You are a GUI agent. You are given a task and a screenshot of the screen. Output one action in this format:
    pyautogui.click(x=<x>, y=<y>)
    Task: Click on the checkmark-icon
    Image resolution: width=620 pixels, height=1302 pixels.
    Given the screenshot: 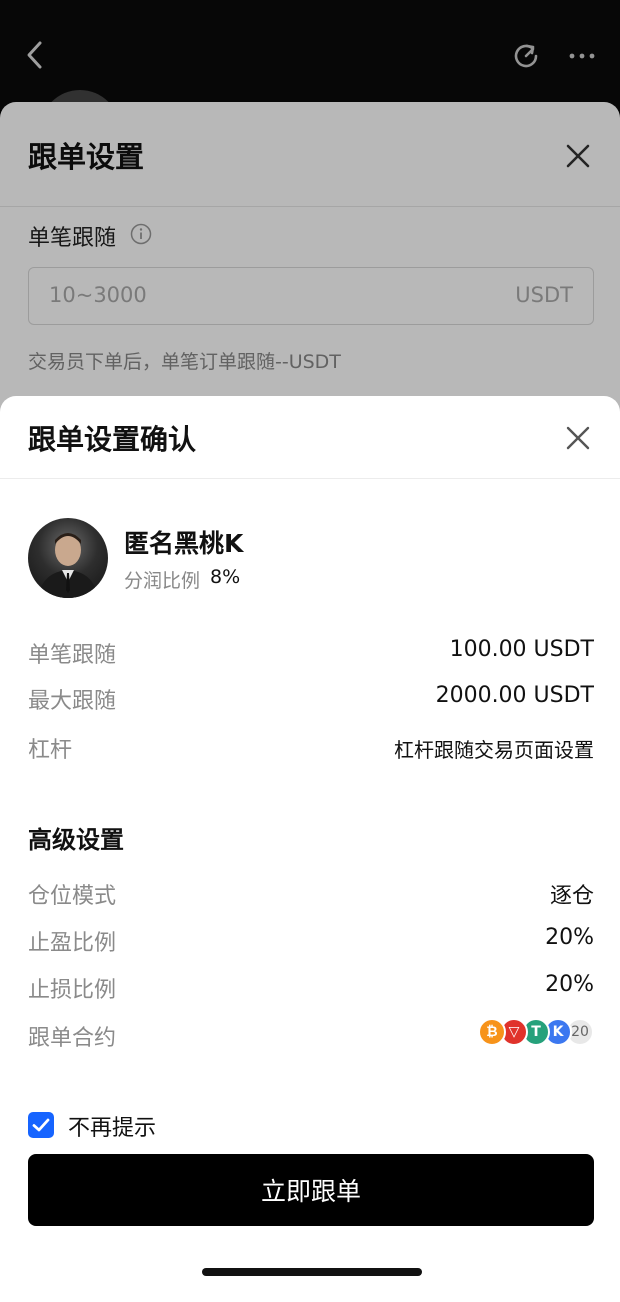 What is the action you would take?
    pyautogui.click(x=41, y=1125)
    